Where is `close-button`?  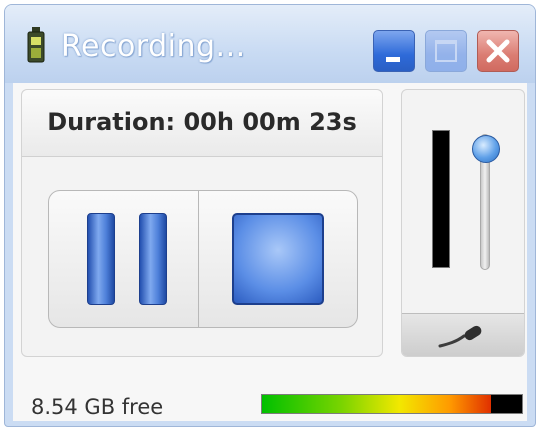
close-button is located at coordinates (498, 51).